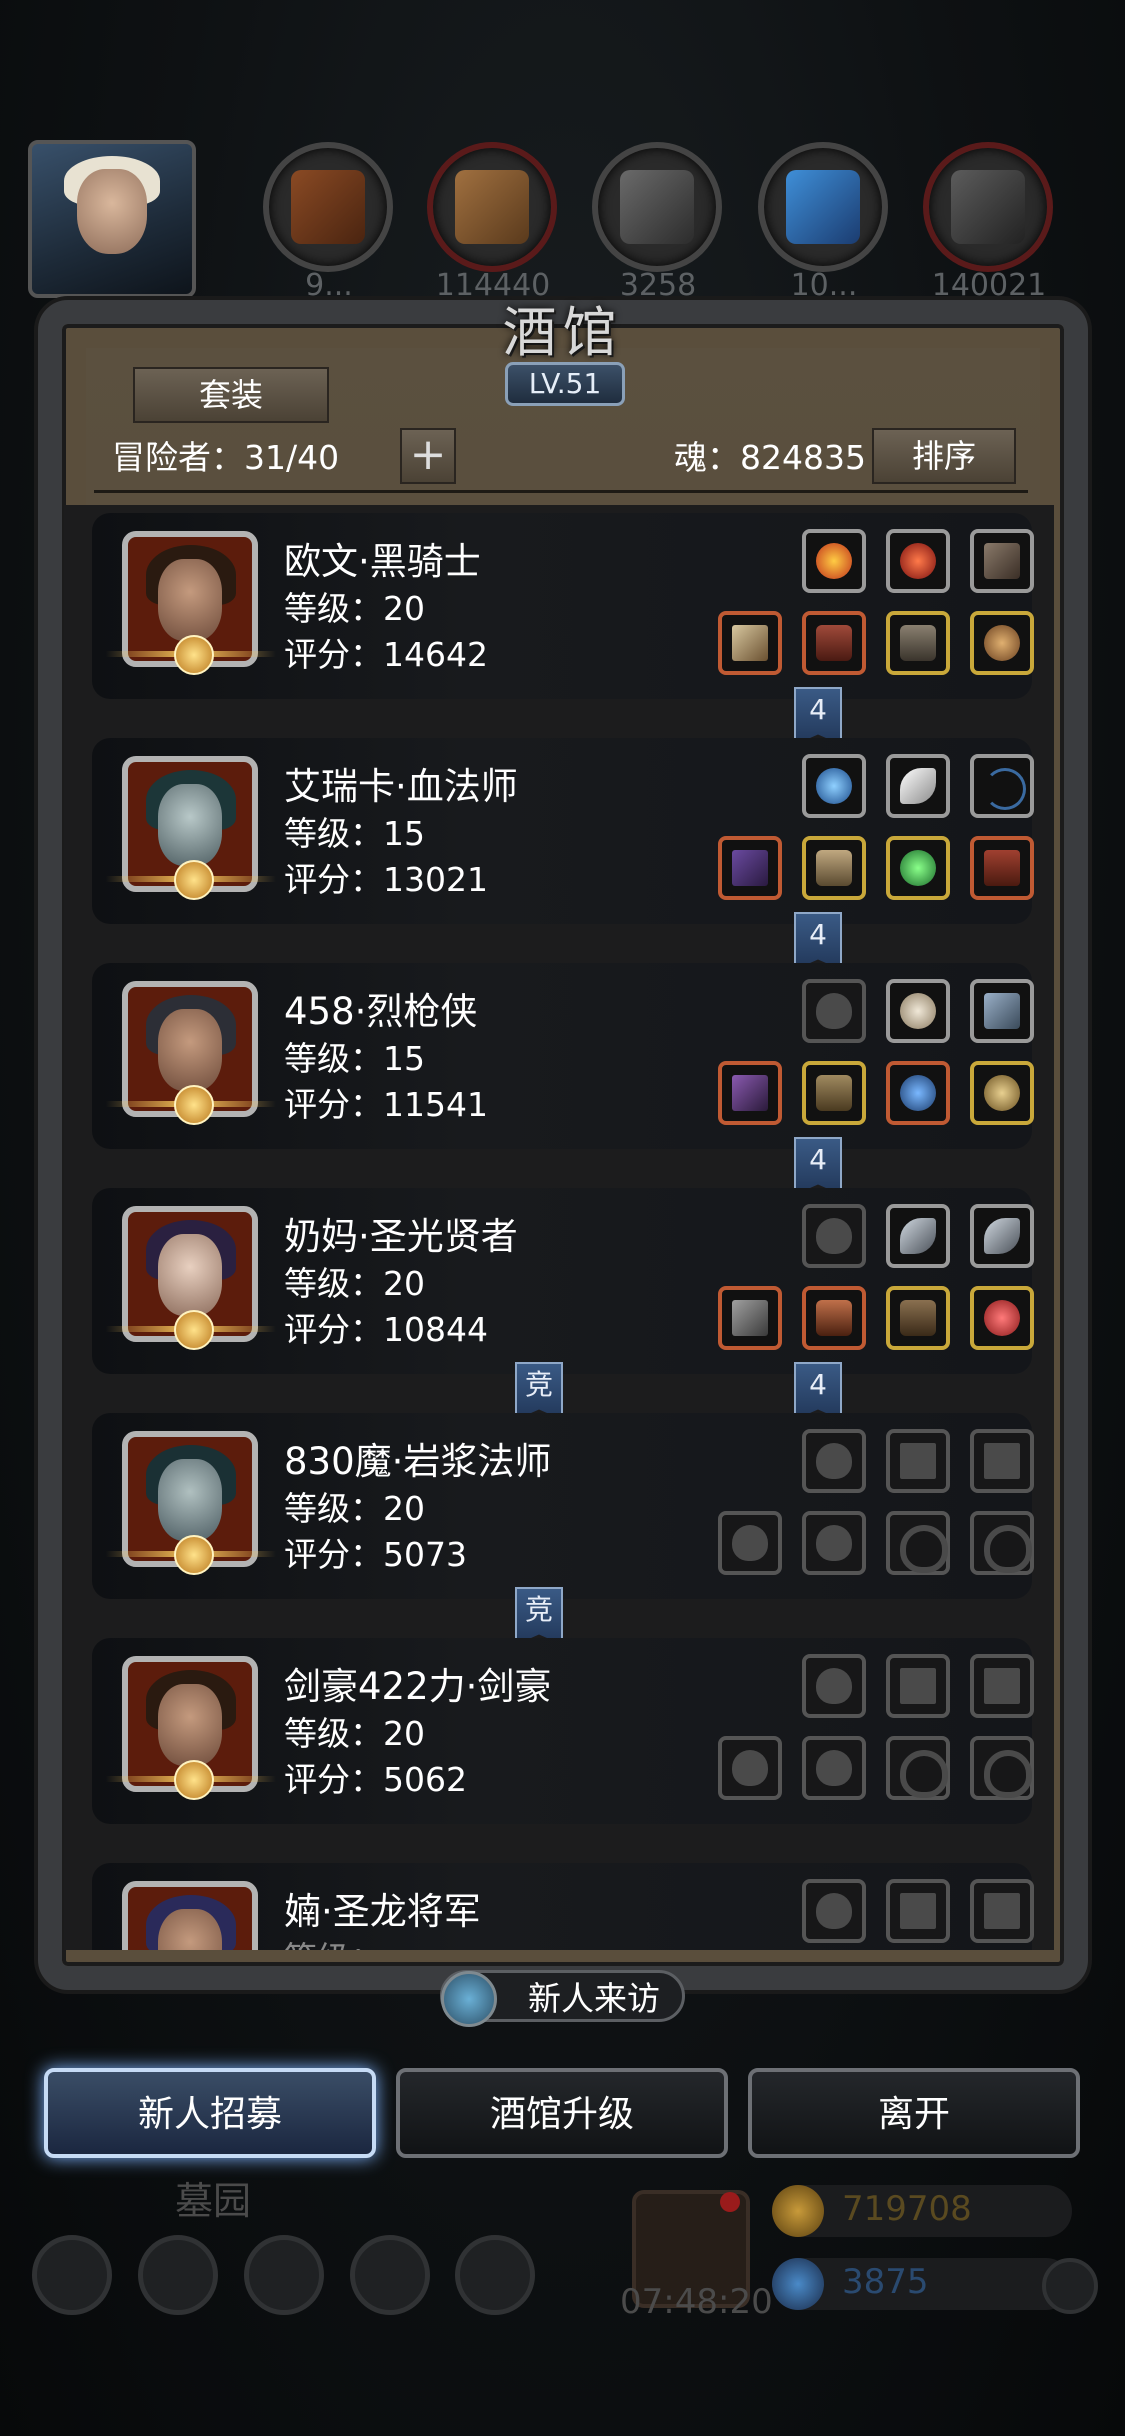 This screenshot has width=1125, height=2436. Describe the element at coordinates (918, 1093) in the screenshot. I see `sapphire-ring-slot` at that location.